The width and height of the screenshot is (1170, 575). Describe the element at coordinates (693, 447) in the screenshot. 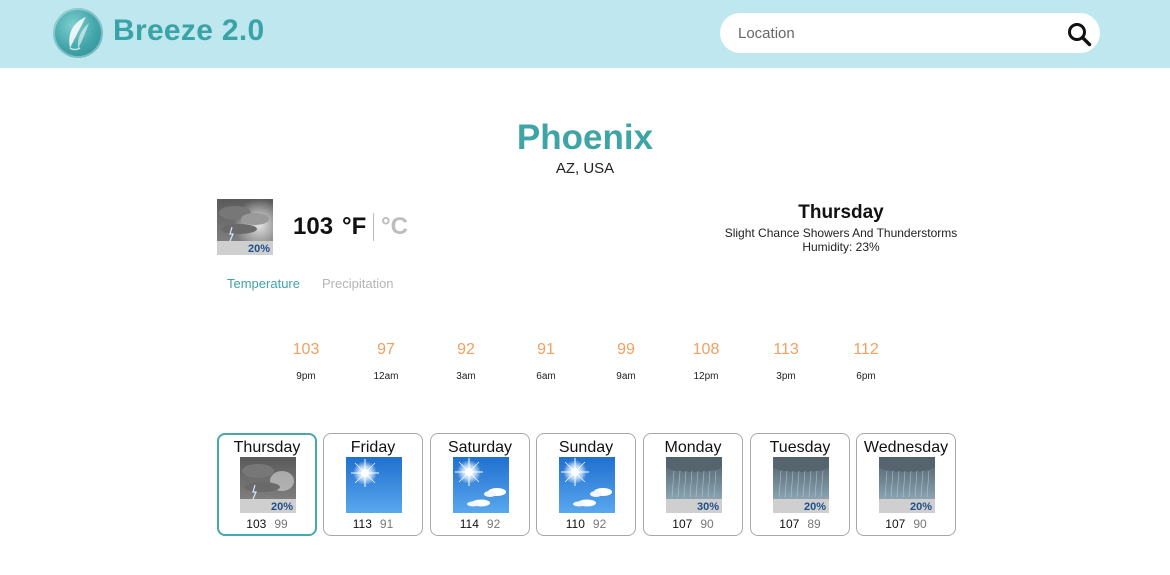

I see `day-name: Monday` at that location.